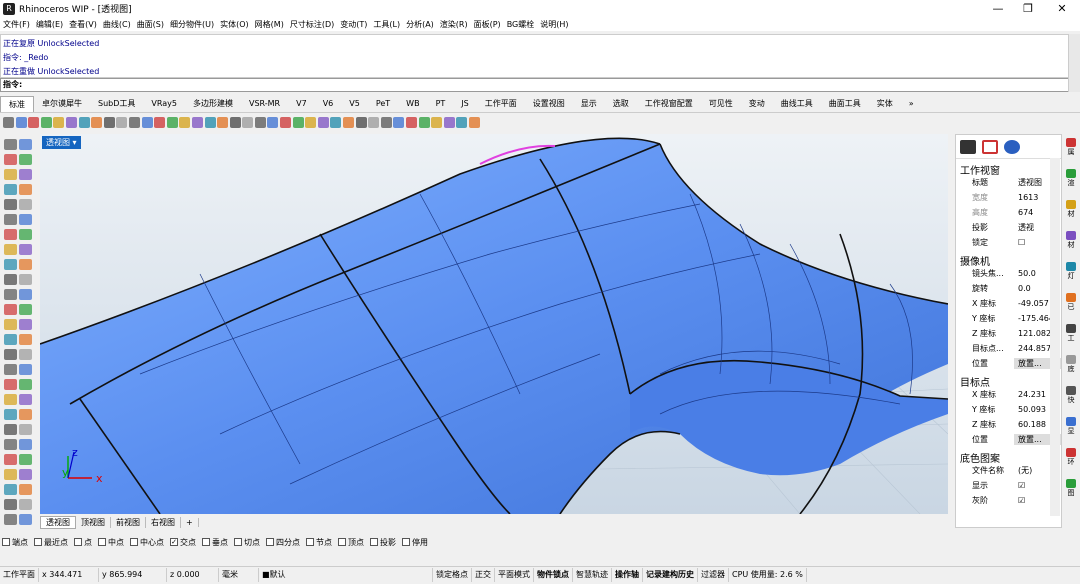  Describe the element at coordinates (1071, 333) in the screenshot. I see `panel-tab-6: 工` at that location.